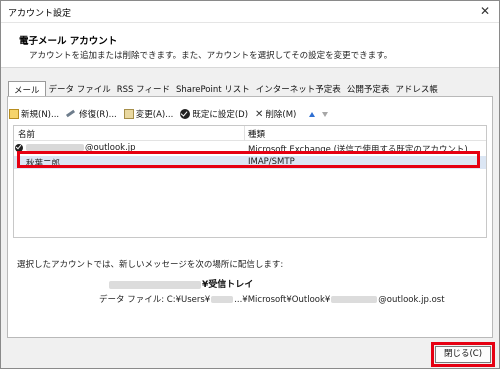 This screenshot has width=500, height=369. I want to click on tab-internet-calendars: インターネット予定表, so click(298, 89).